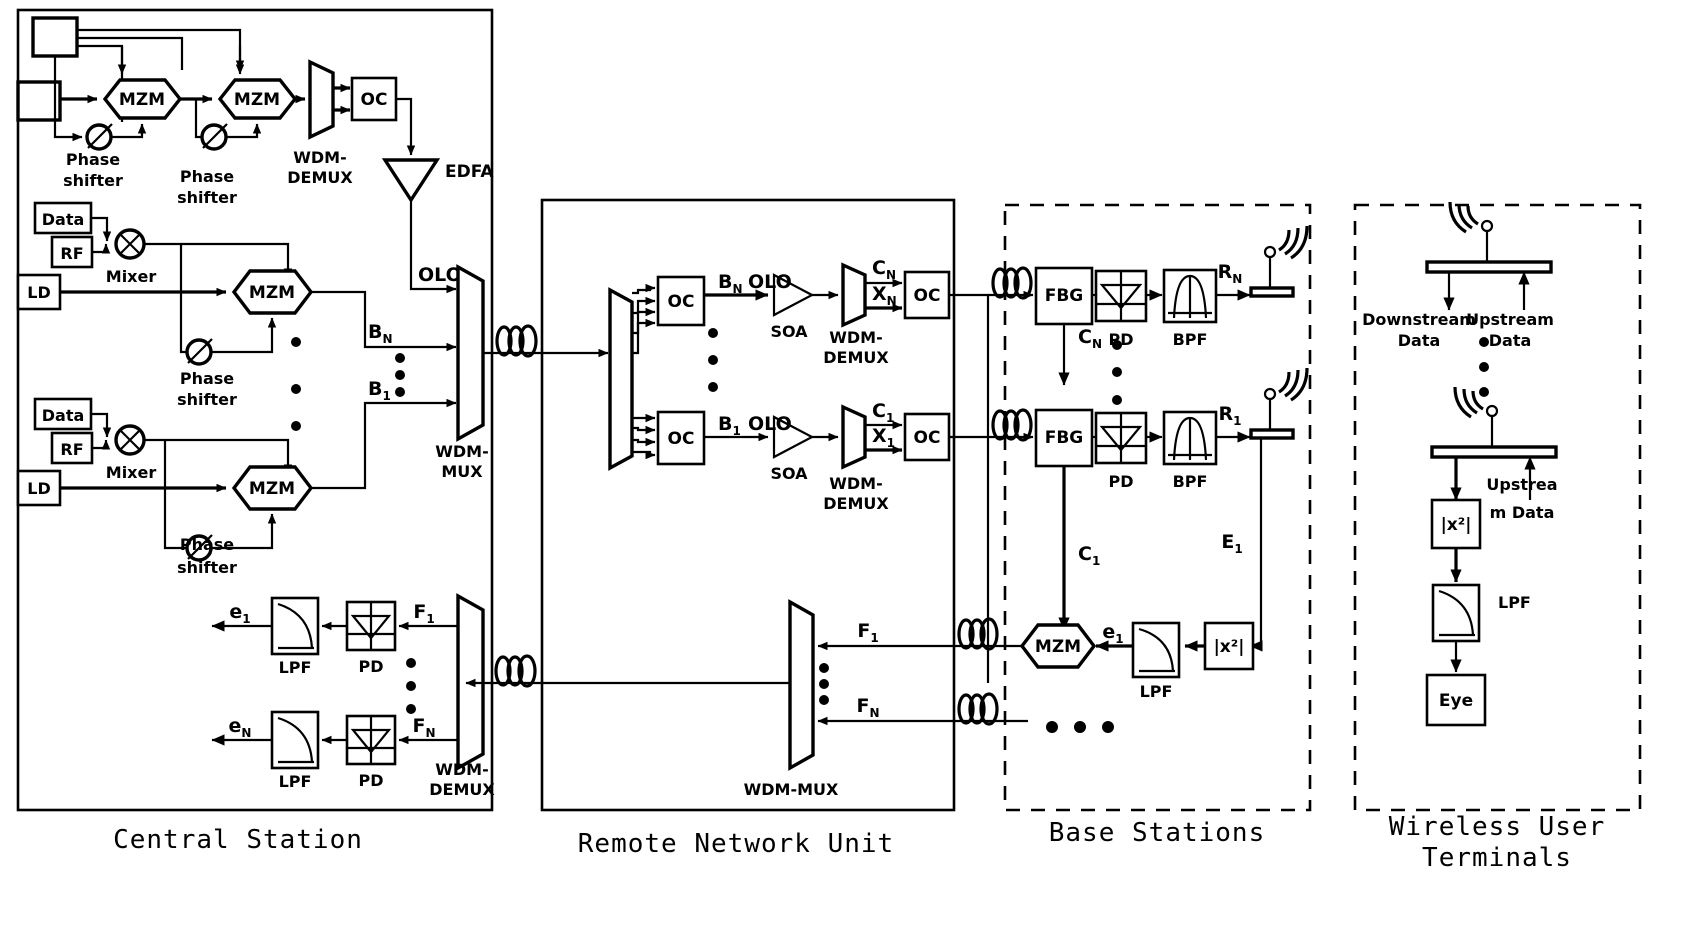  I want to click on hdot-bs-c, so click(1108, 727).